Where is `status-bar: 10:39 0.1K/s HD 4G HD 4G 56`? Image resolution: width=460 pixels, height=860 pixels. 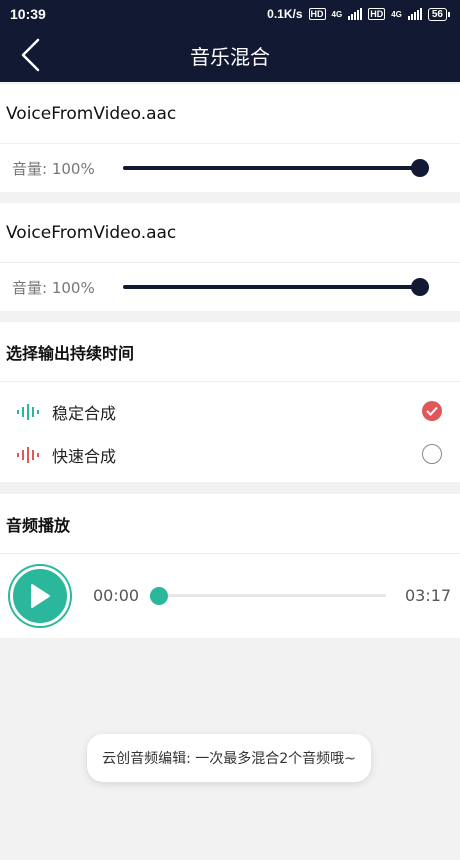
status-bar: 10:39 0.1K/s HD 4G HD 4G 56 is located at coordinates (230, 14).